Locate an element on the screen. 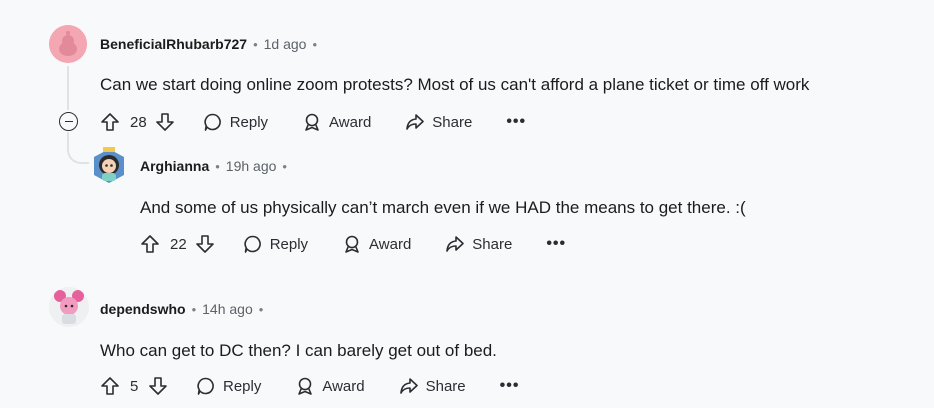 The image size is (934, 408). timestamp: 1d ago is located at coordinates (285, 44).